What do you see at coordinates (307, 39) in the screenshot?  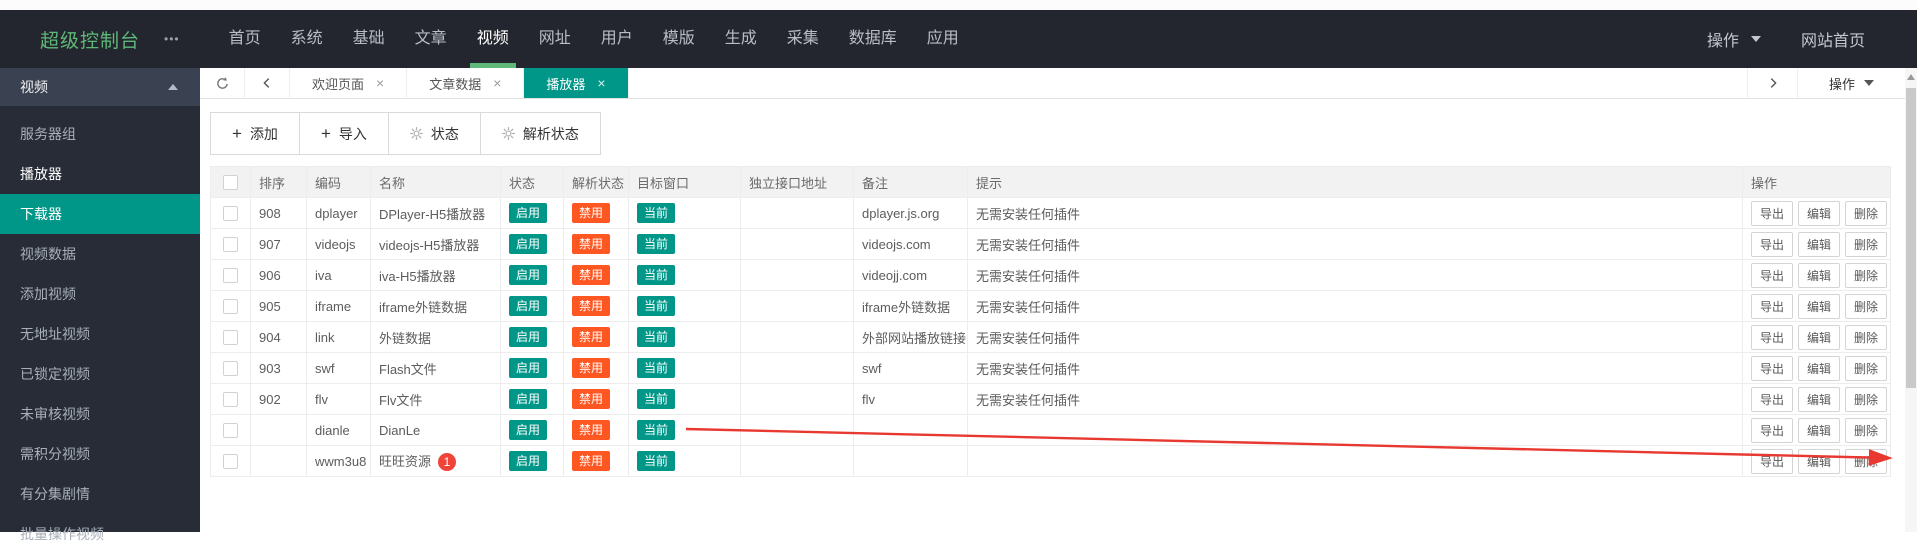 I see `topnav-item: 系统` at bounding box center [307, 39].